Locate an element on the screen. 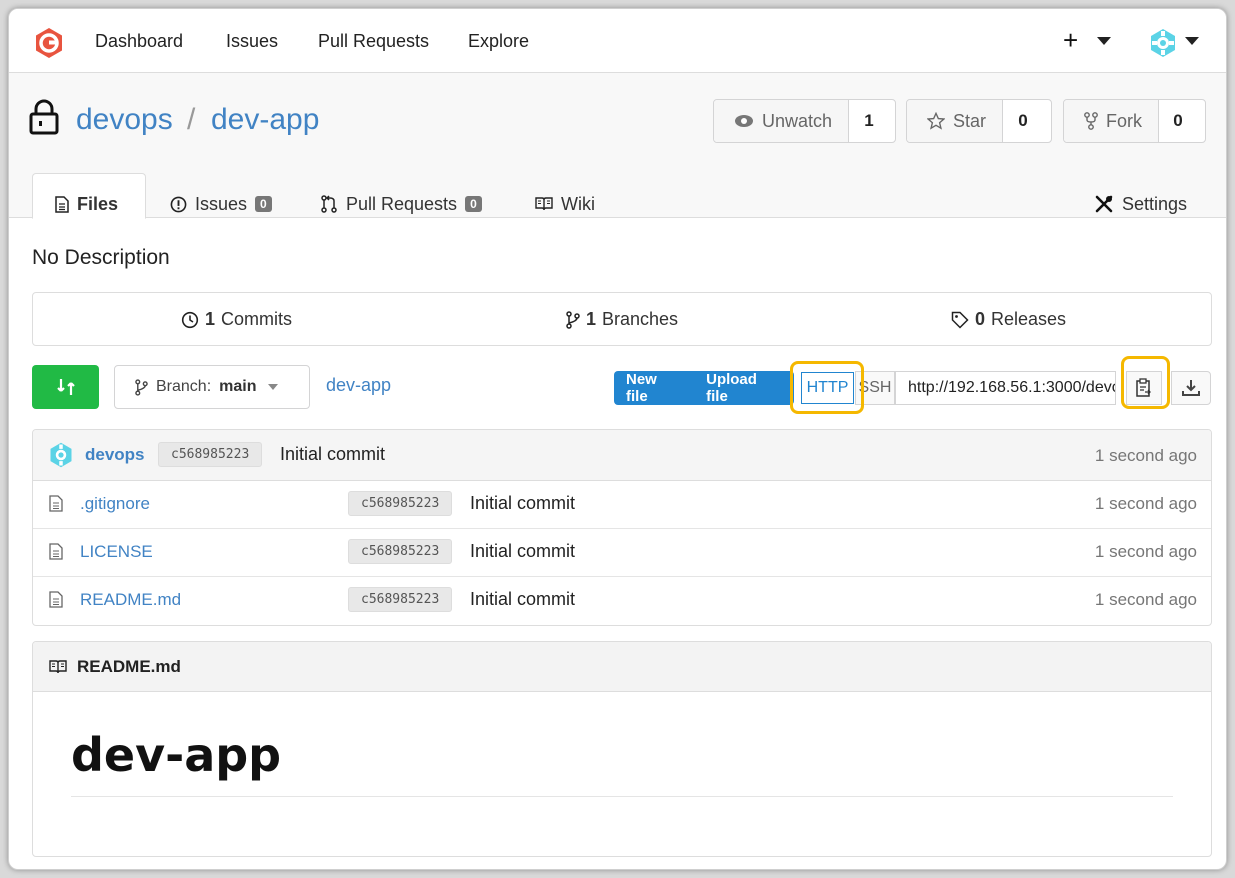  tab-pull-requests-label: Pull Requests is located at coordinates (402, 203).